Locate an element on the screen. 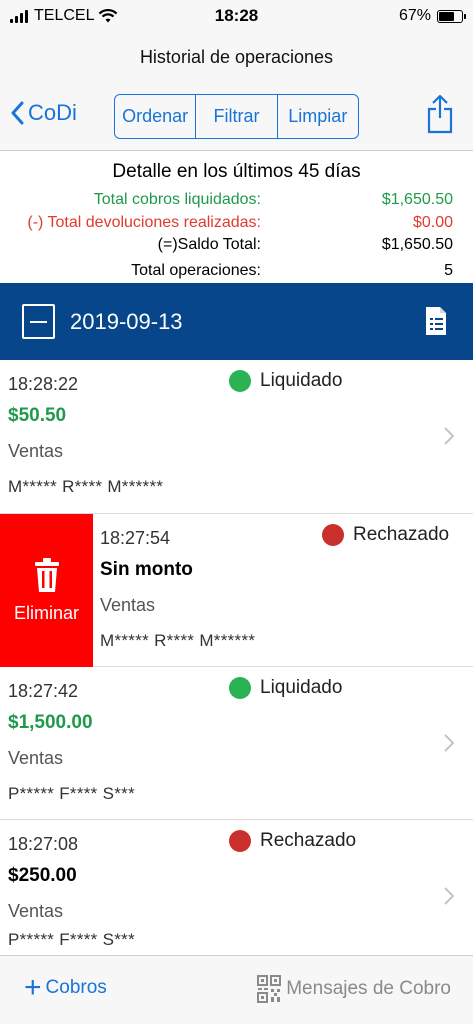 This screenshot has height=1024, width=473. operation-time: 18:27:54 is located at coordinates (135, 538).